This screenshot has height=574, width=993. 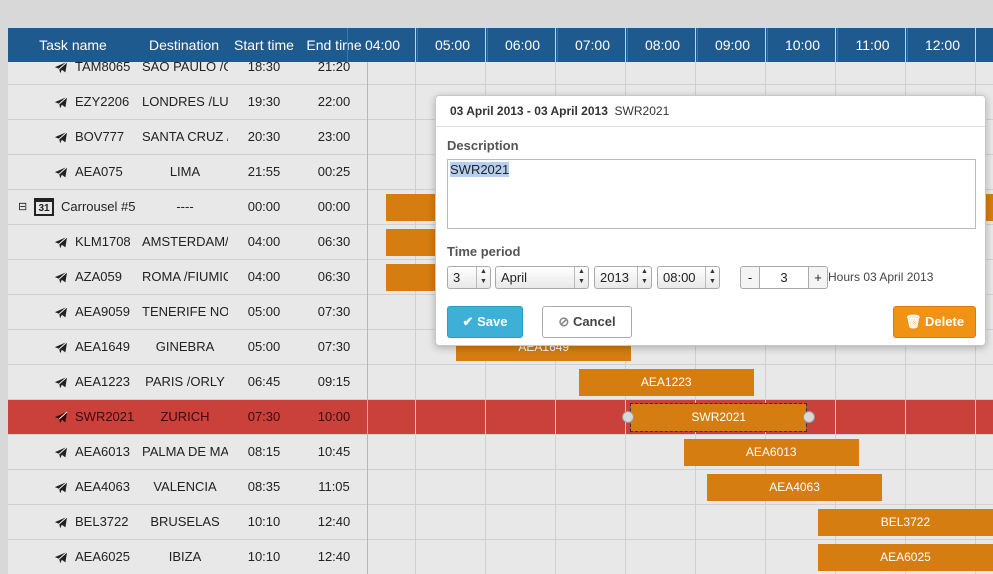 What do you see at coordinates (44, 207) in the screenshot?
I see `calendar-icon: 31` at bounding box center [44, 207].